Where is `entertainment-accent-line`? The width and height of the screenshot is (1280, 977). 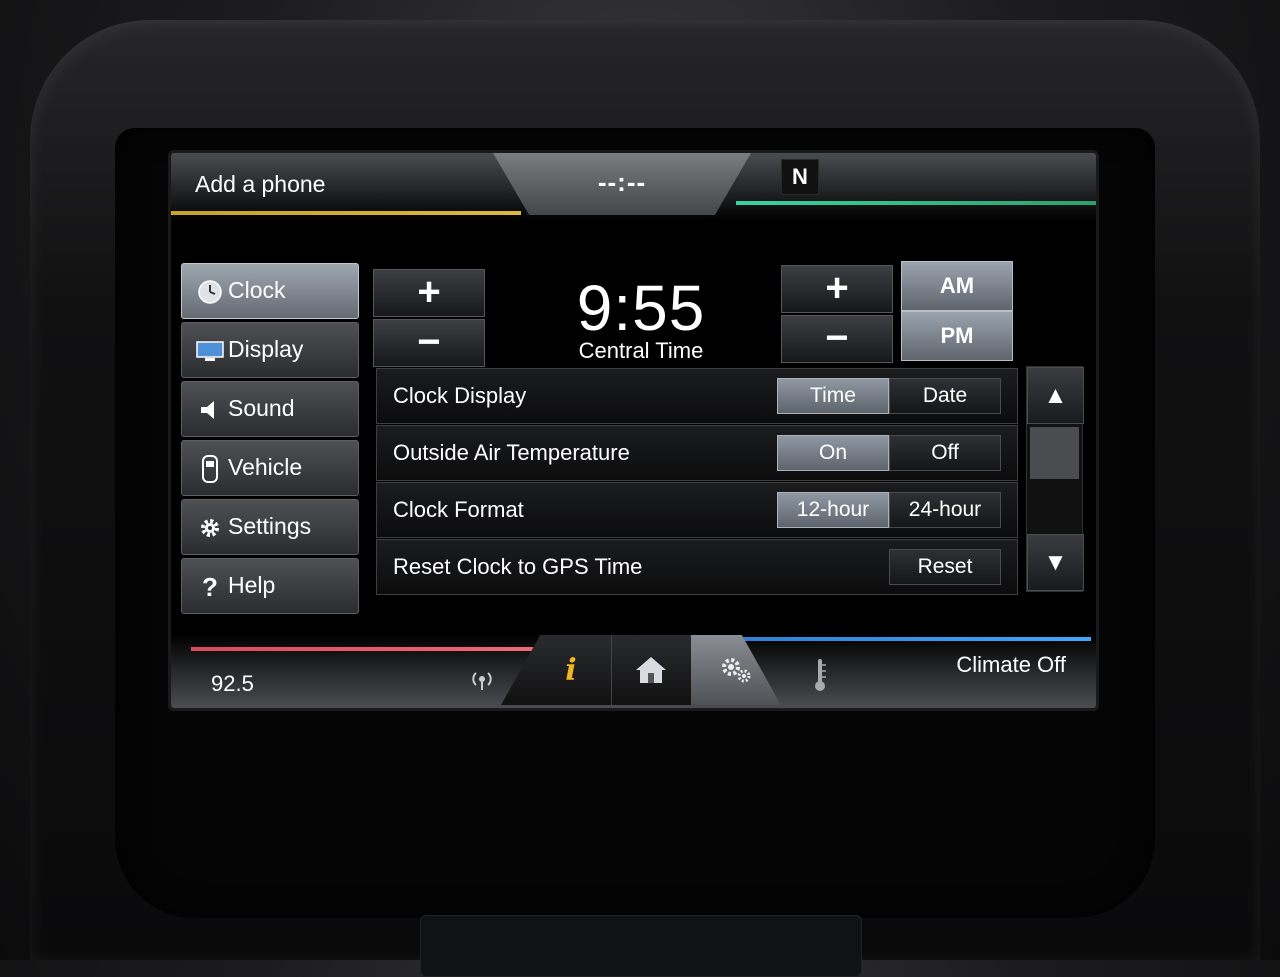
entertainment-accent-line is located at coordinates (366, 649).